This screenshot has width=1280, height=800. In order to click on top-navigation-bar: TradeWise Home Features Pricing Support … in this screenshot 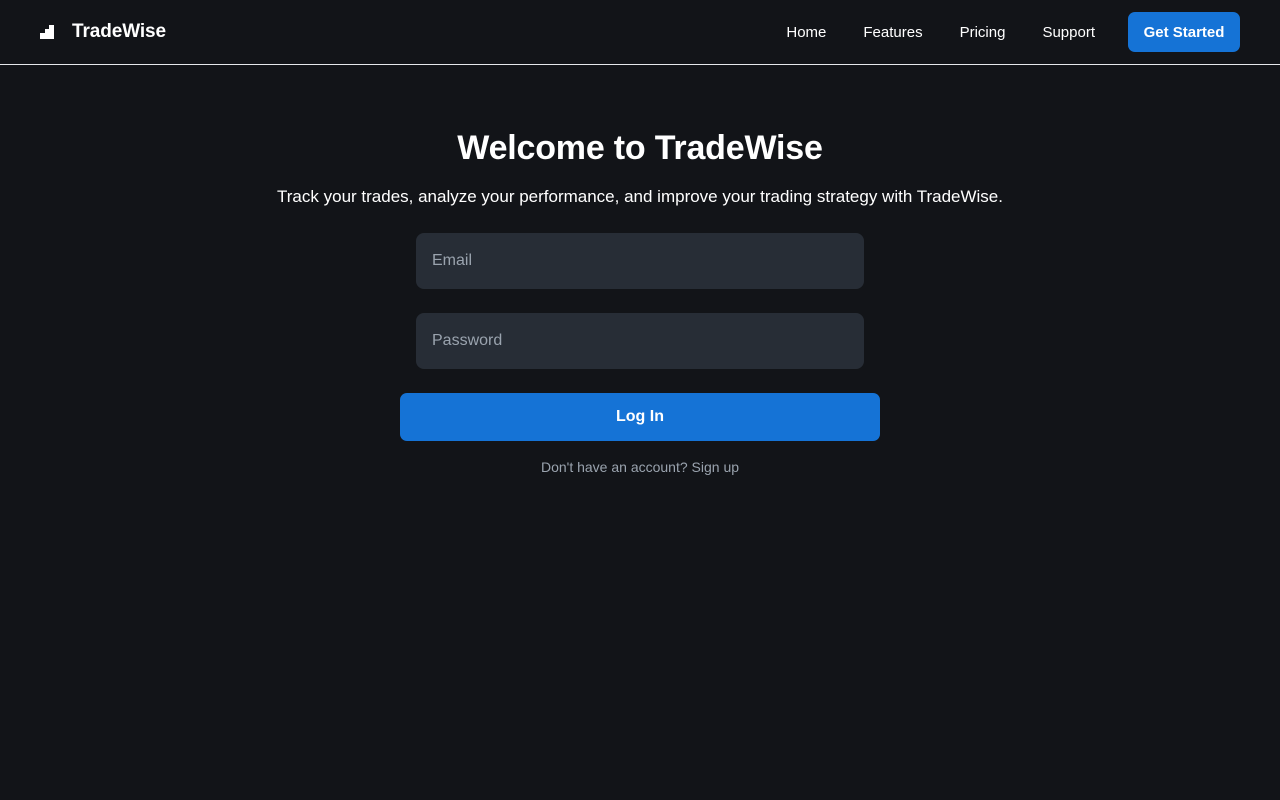, I will do `click(640, 32)`.